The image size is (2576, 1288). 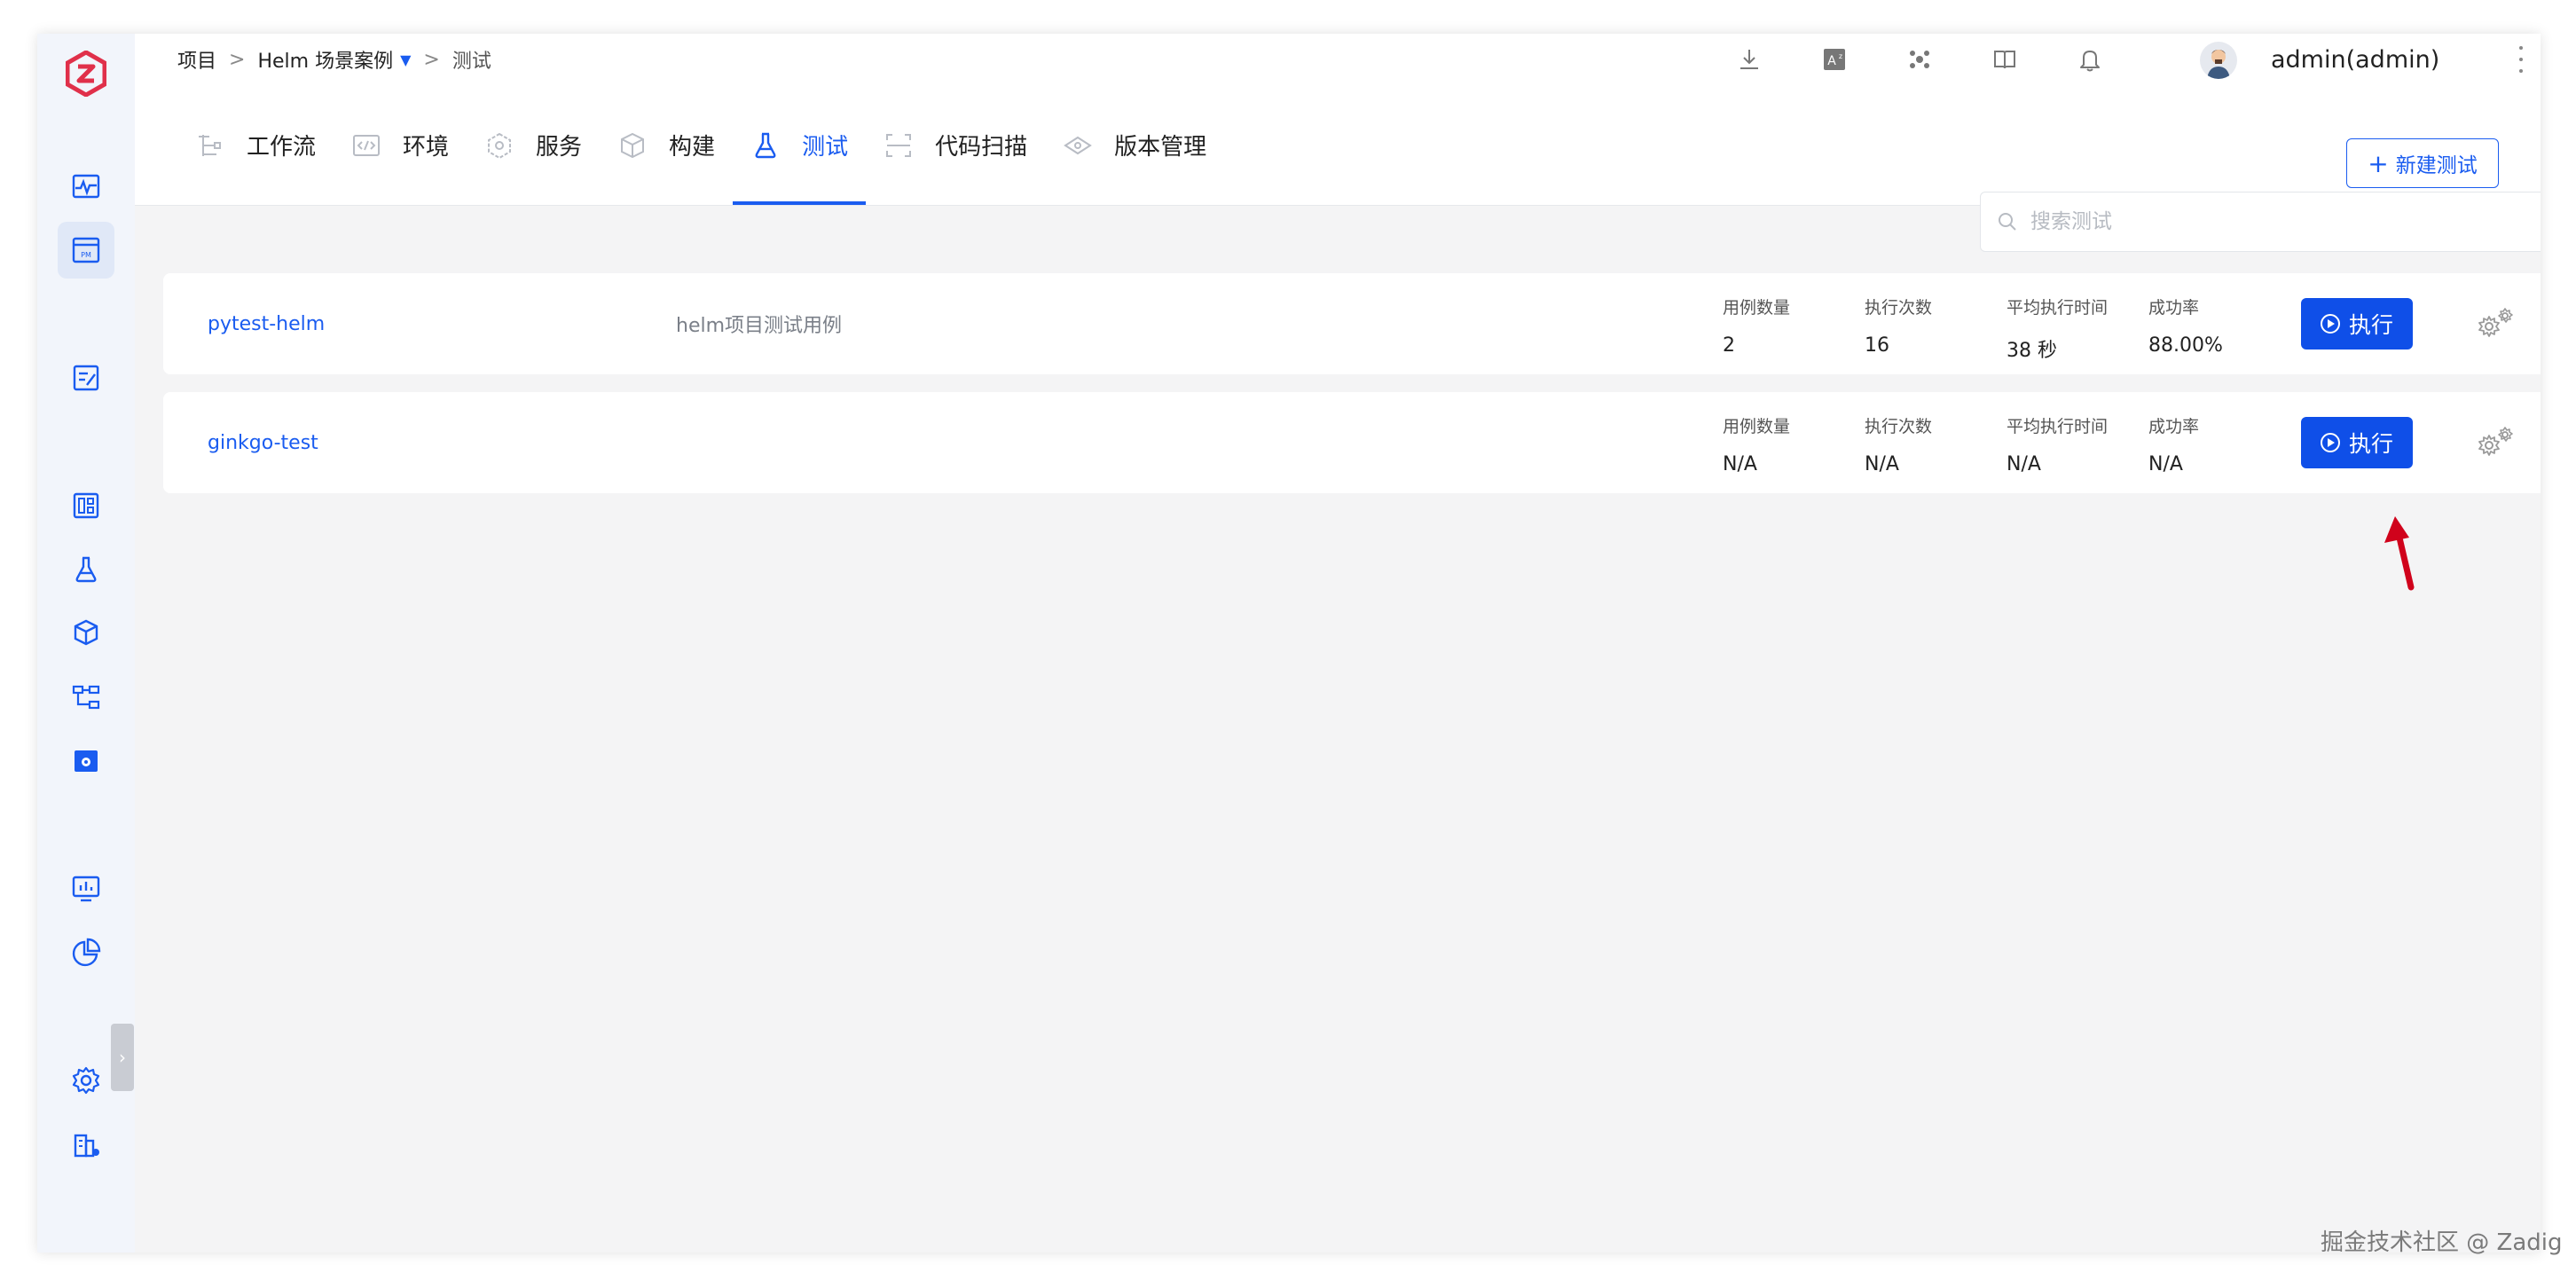 What do you see at coordinates (2032, 351) in the screenshot?
I see `stat-value: 38 秒` at bounding box center [2032, 351].